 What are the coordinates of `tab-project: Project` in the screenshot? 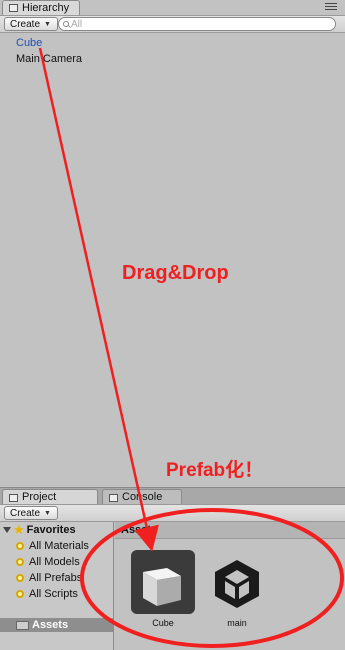 It's located at (50, 497).